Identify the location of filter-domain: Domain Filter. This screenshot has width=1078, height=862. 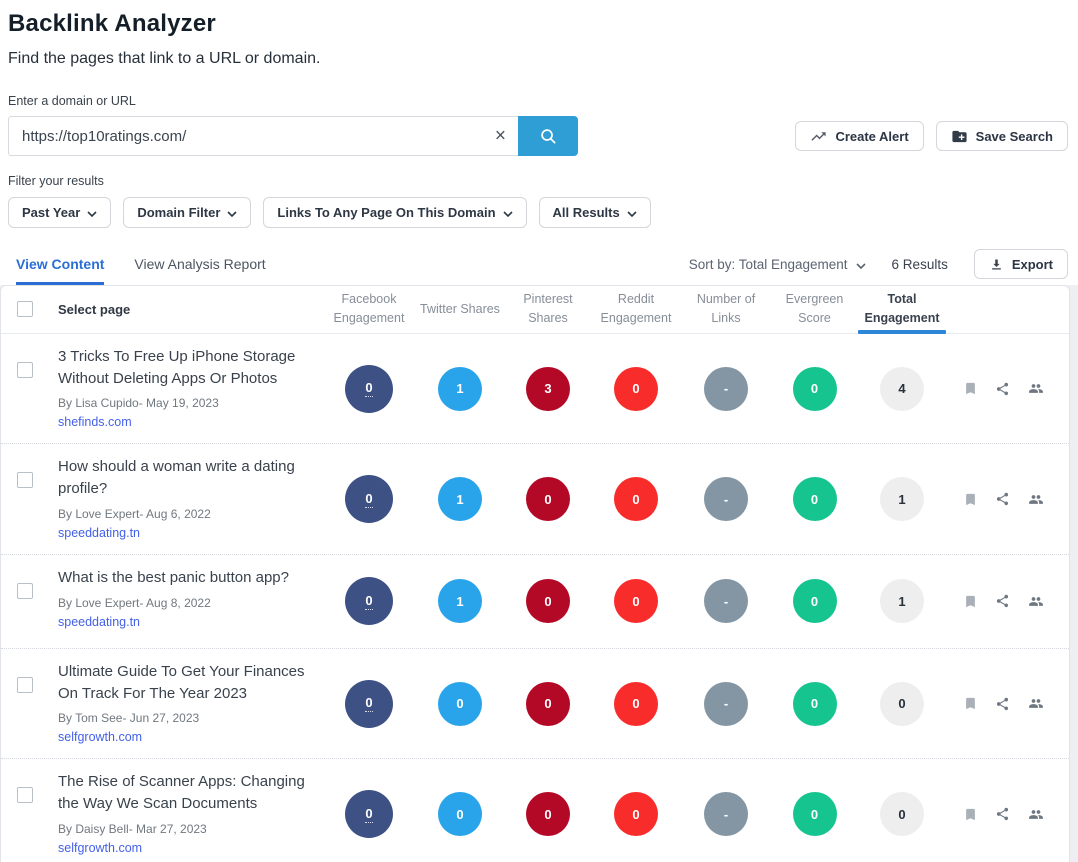
(187, 212).